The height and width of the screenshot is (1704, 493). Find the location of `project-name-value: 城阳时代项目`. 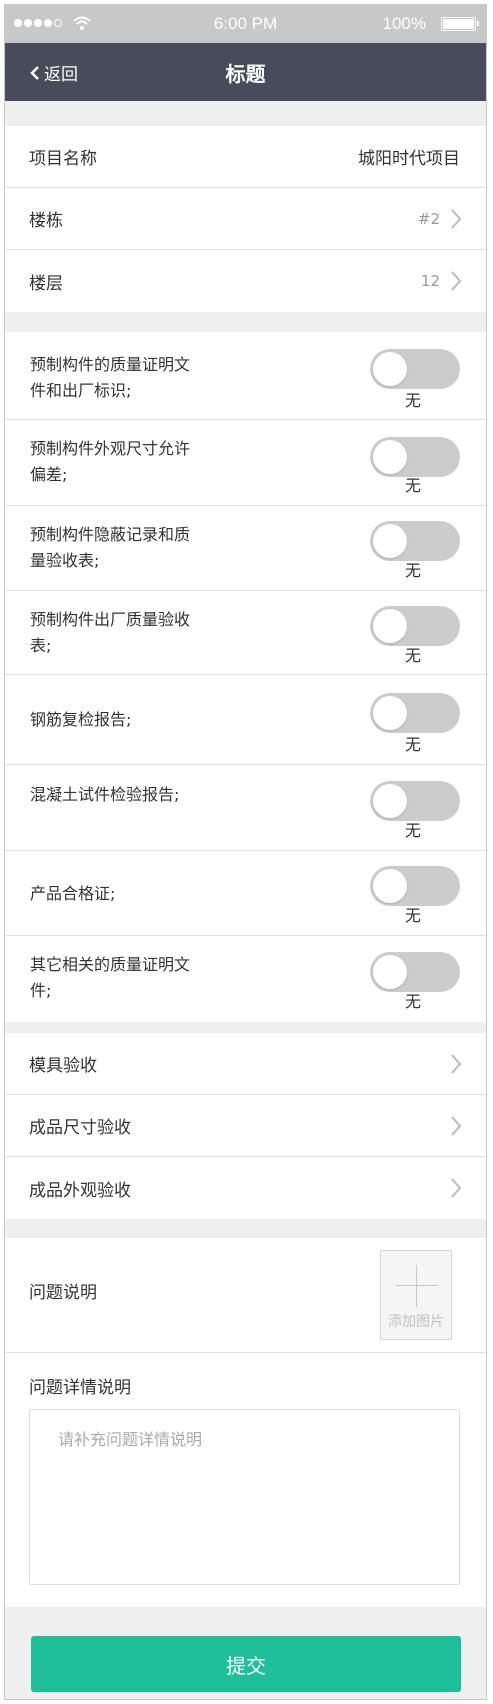

project-name-value: 城阳时代项目 is located at coordinates (409, 159).